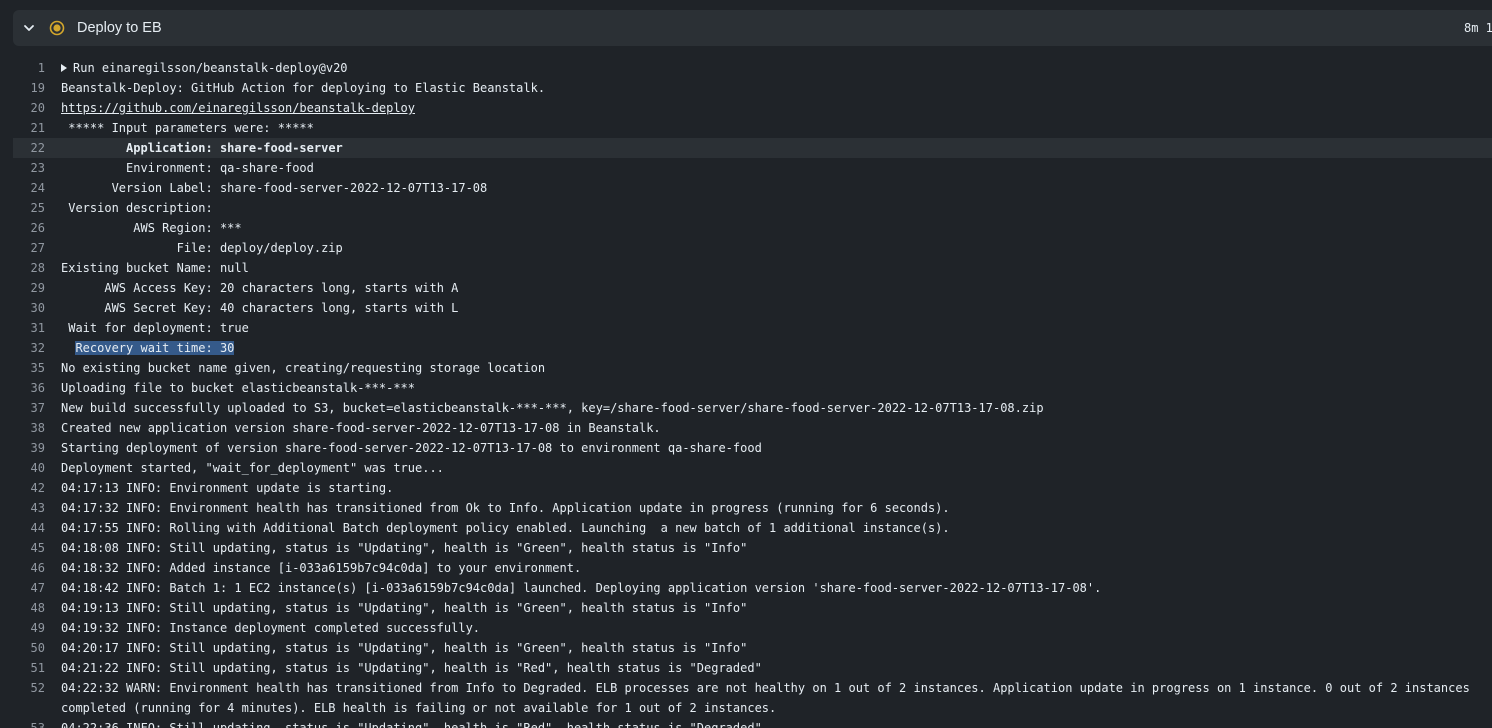 The image size is (1492, 728). I want to click on line-number: 1, so click(37, 68).